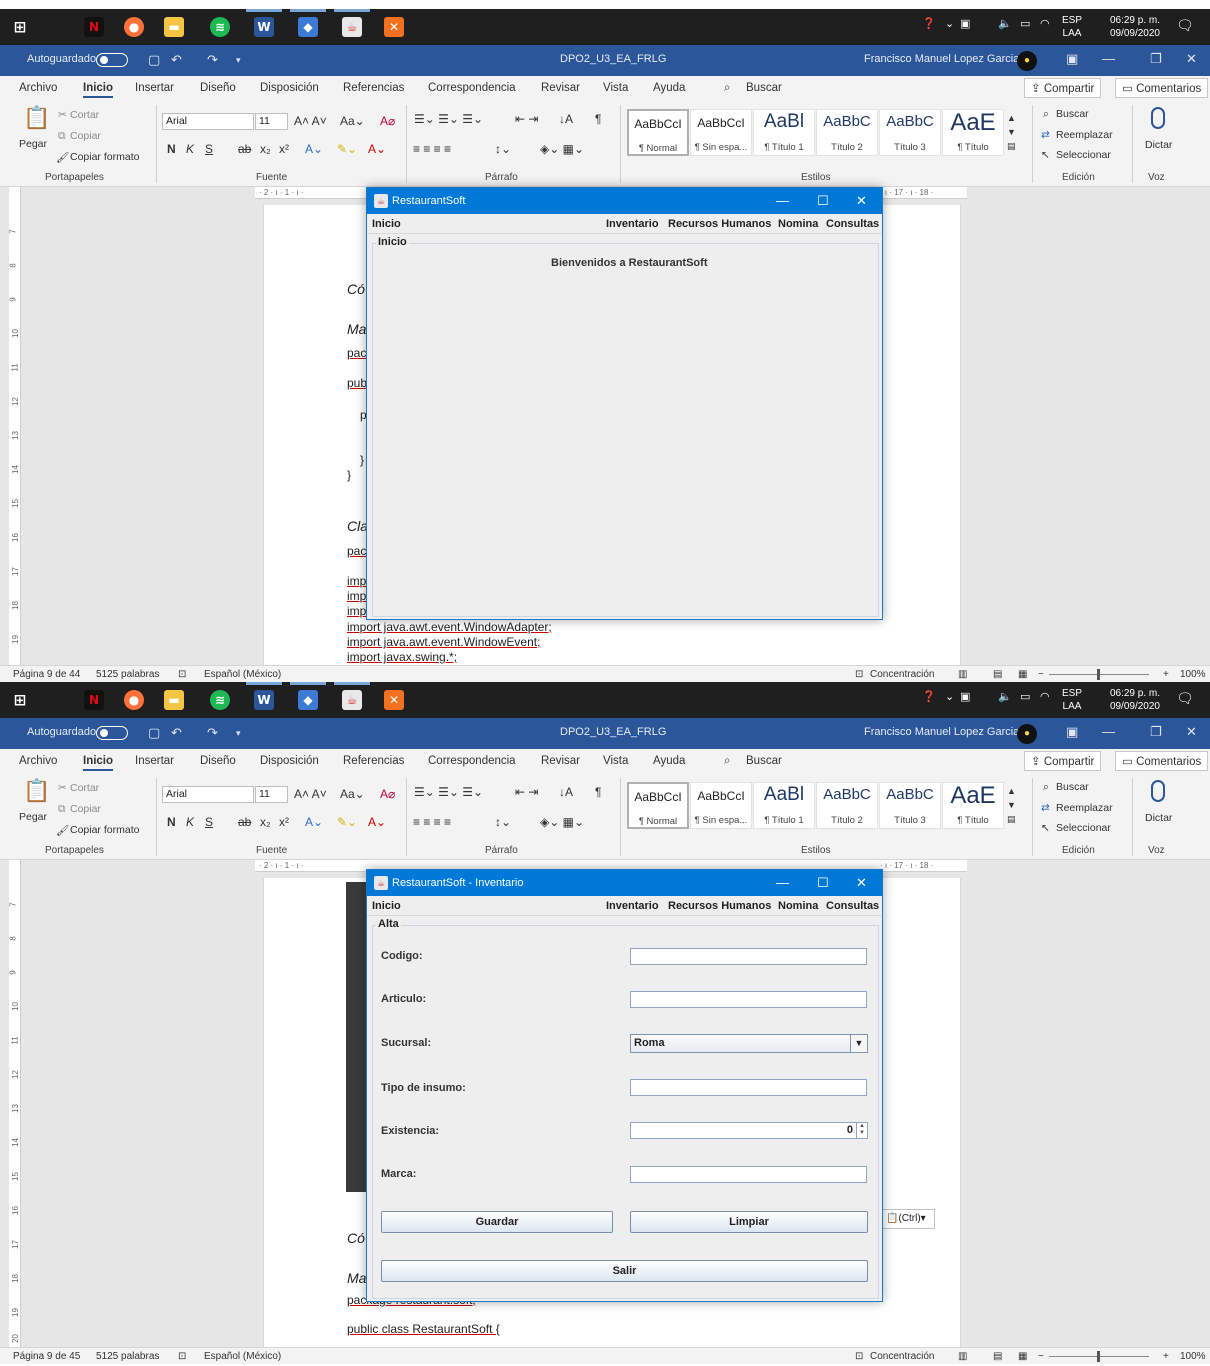 The image size is (1210, 1366). Describe the element at coordinates (560, 761) in the screenshot. I see `tab-revisar: Revisar` at that location.